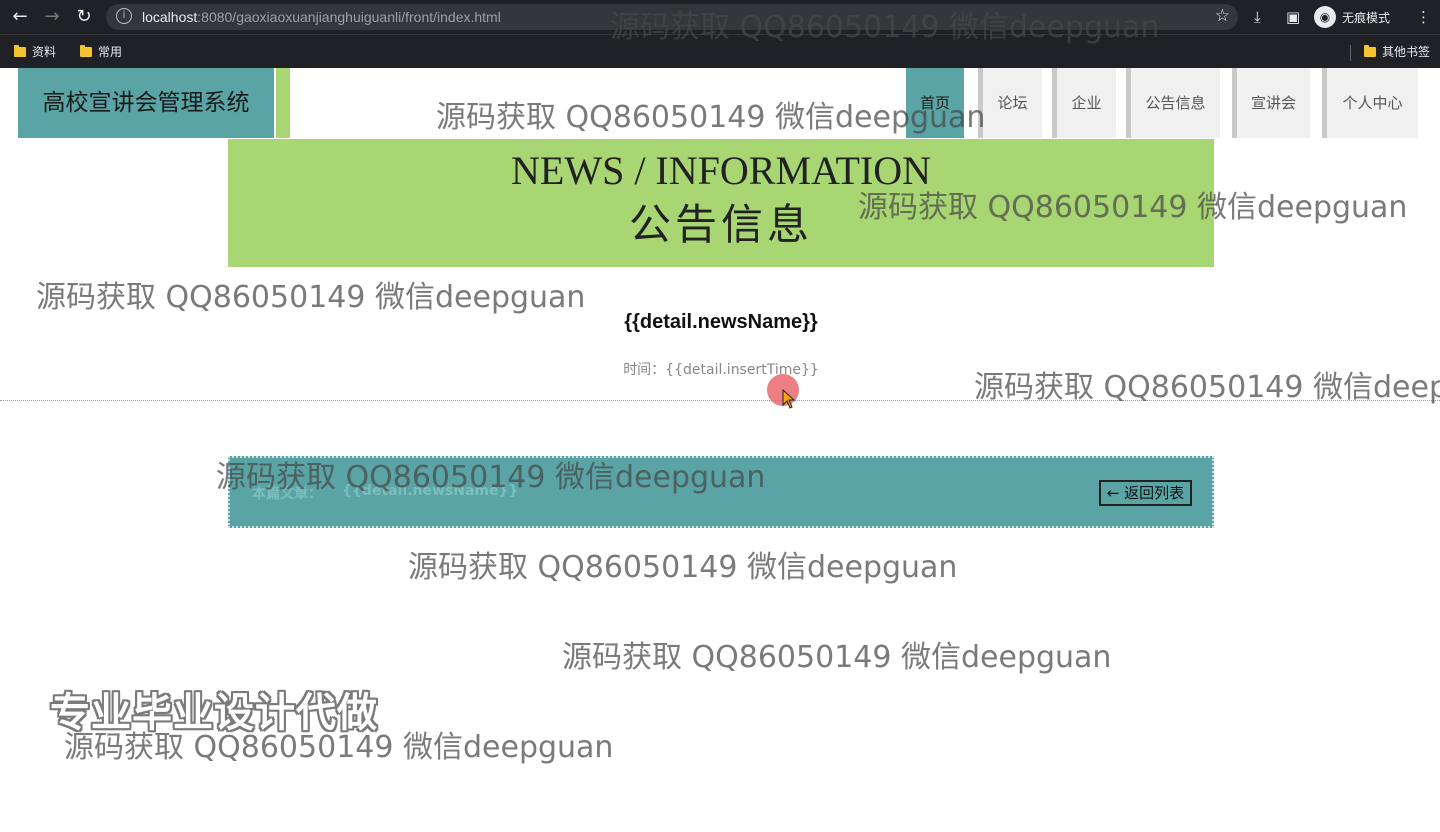 This screenshot has width=1440, height=832. I want to click on nav-announcements: 公告信息, so click(1173, 103).